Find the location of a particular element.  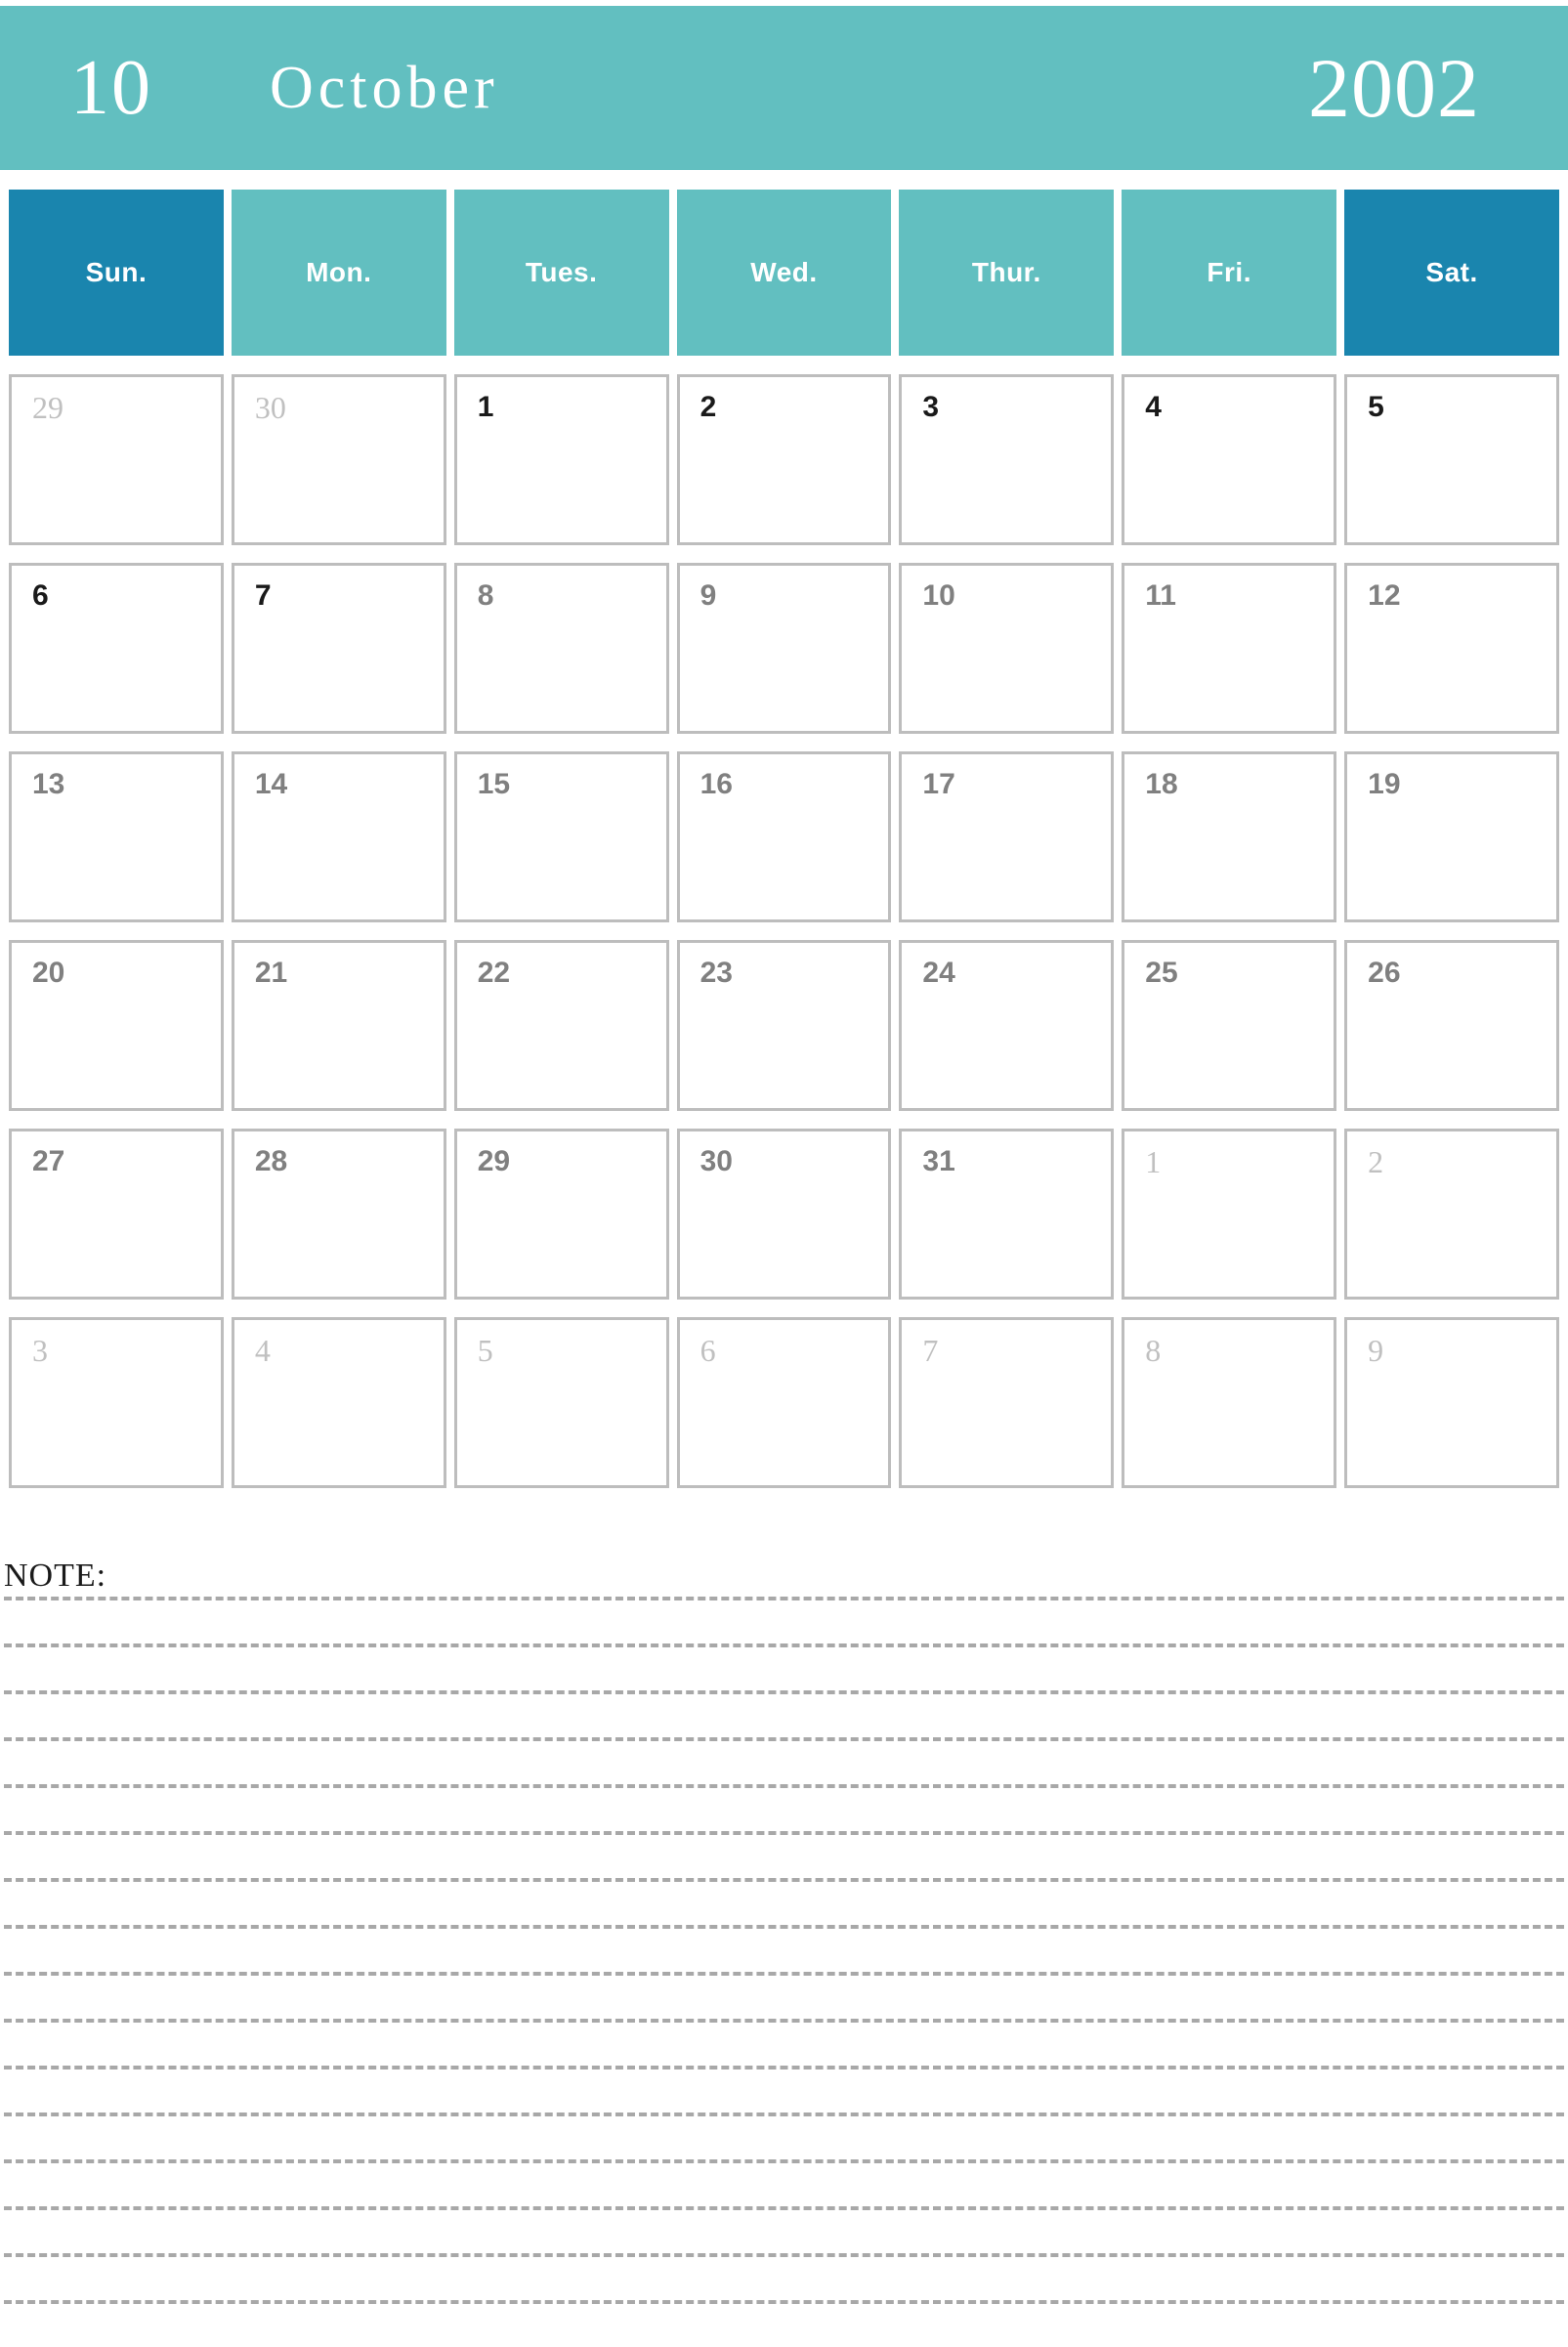

day-cell: 12 is located at coordinates (1451, 648).